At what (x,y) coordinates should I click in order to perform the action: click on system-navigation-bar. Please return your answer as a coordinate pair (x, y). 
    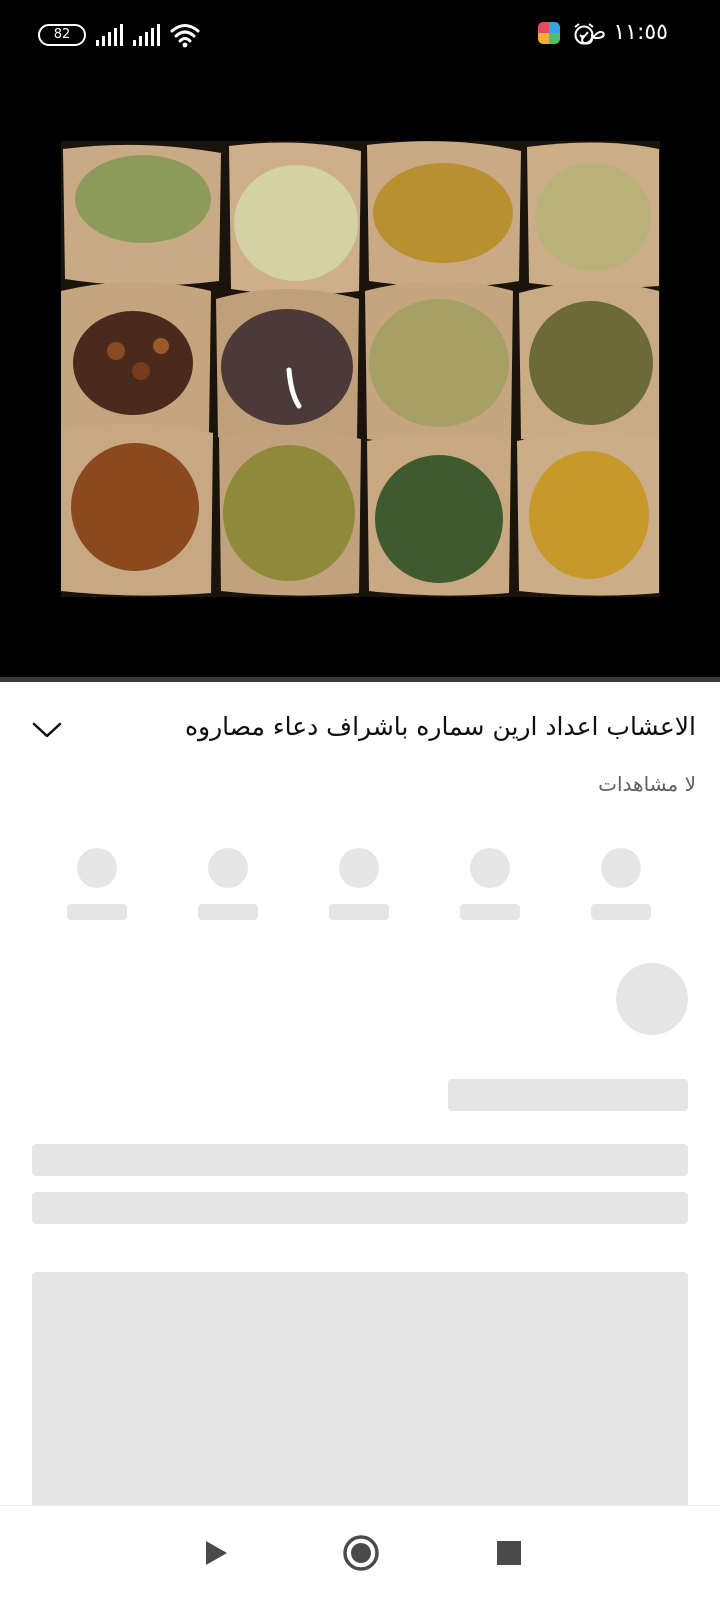
    Looking at the image, I should click on (360, 1552).